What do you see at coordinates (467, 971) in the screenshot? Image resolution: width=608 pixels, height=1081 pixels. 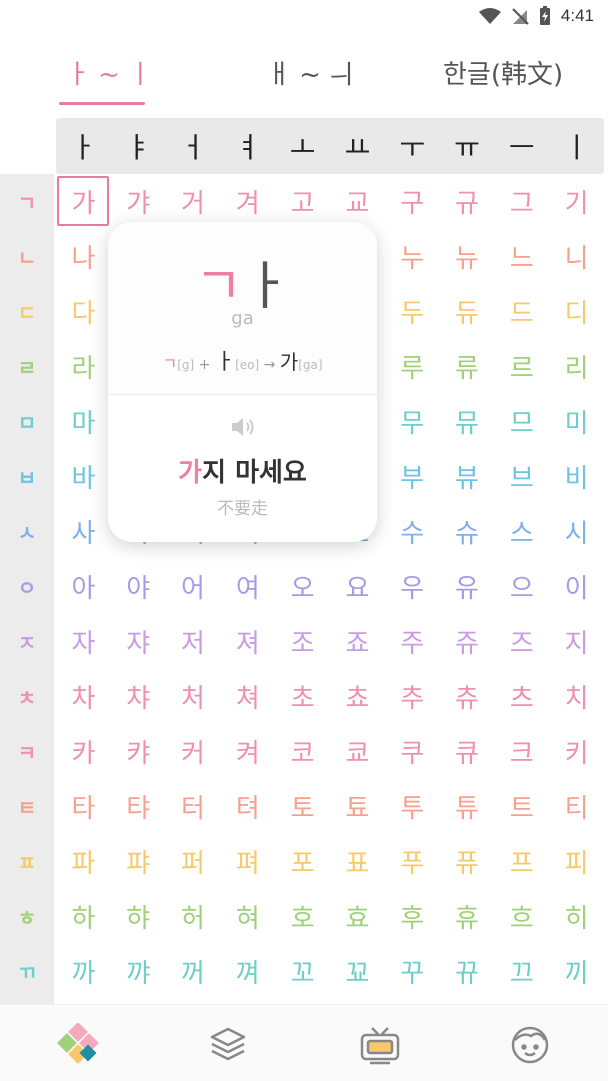 I see `syllable-cell: 뀨` at bounding box center [467, 971].